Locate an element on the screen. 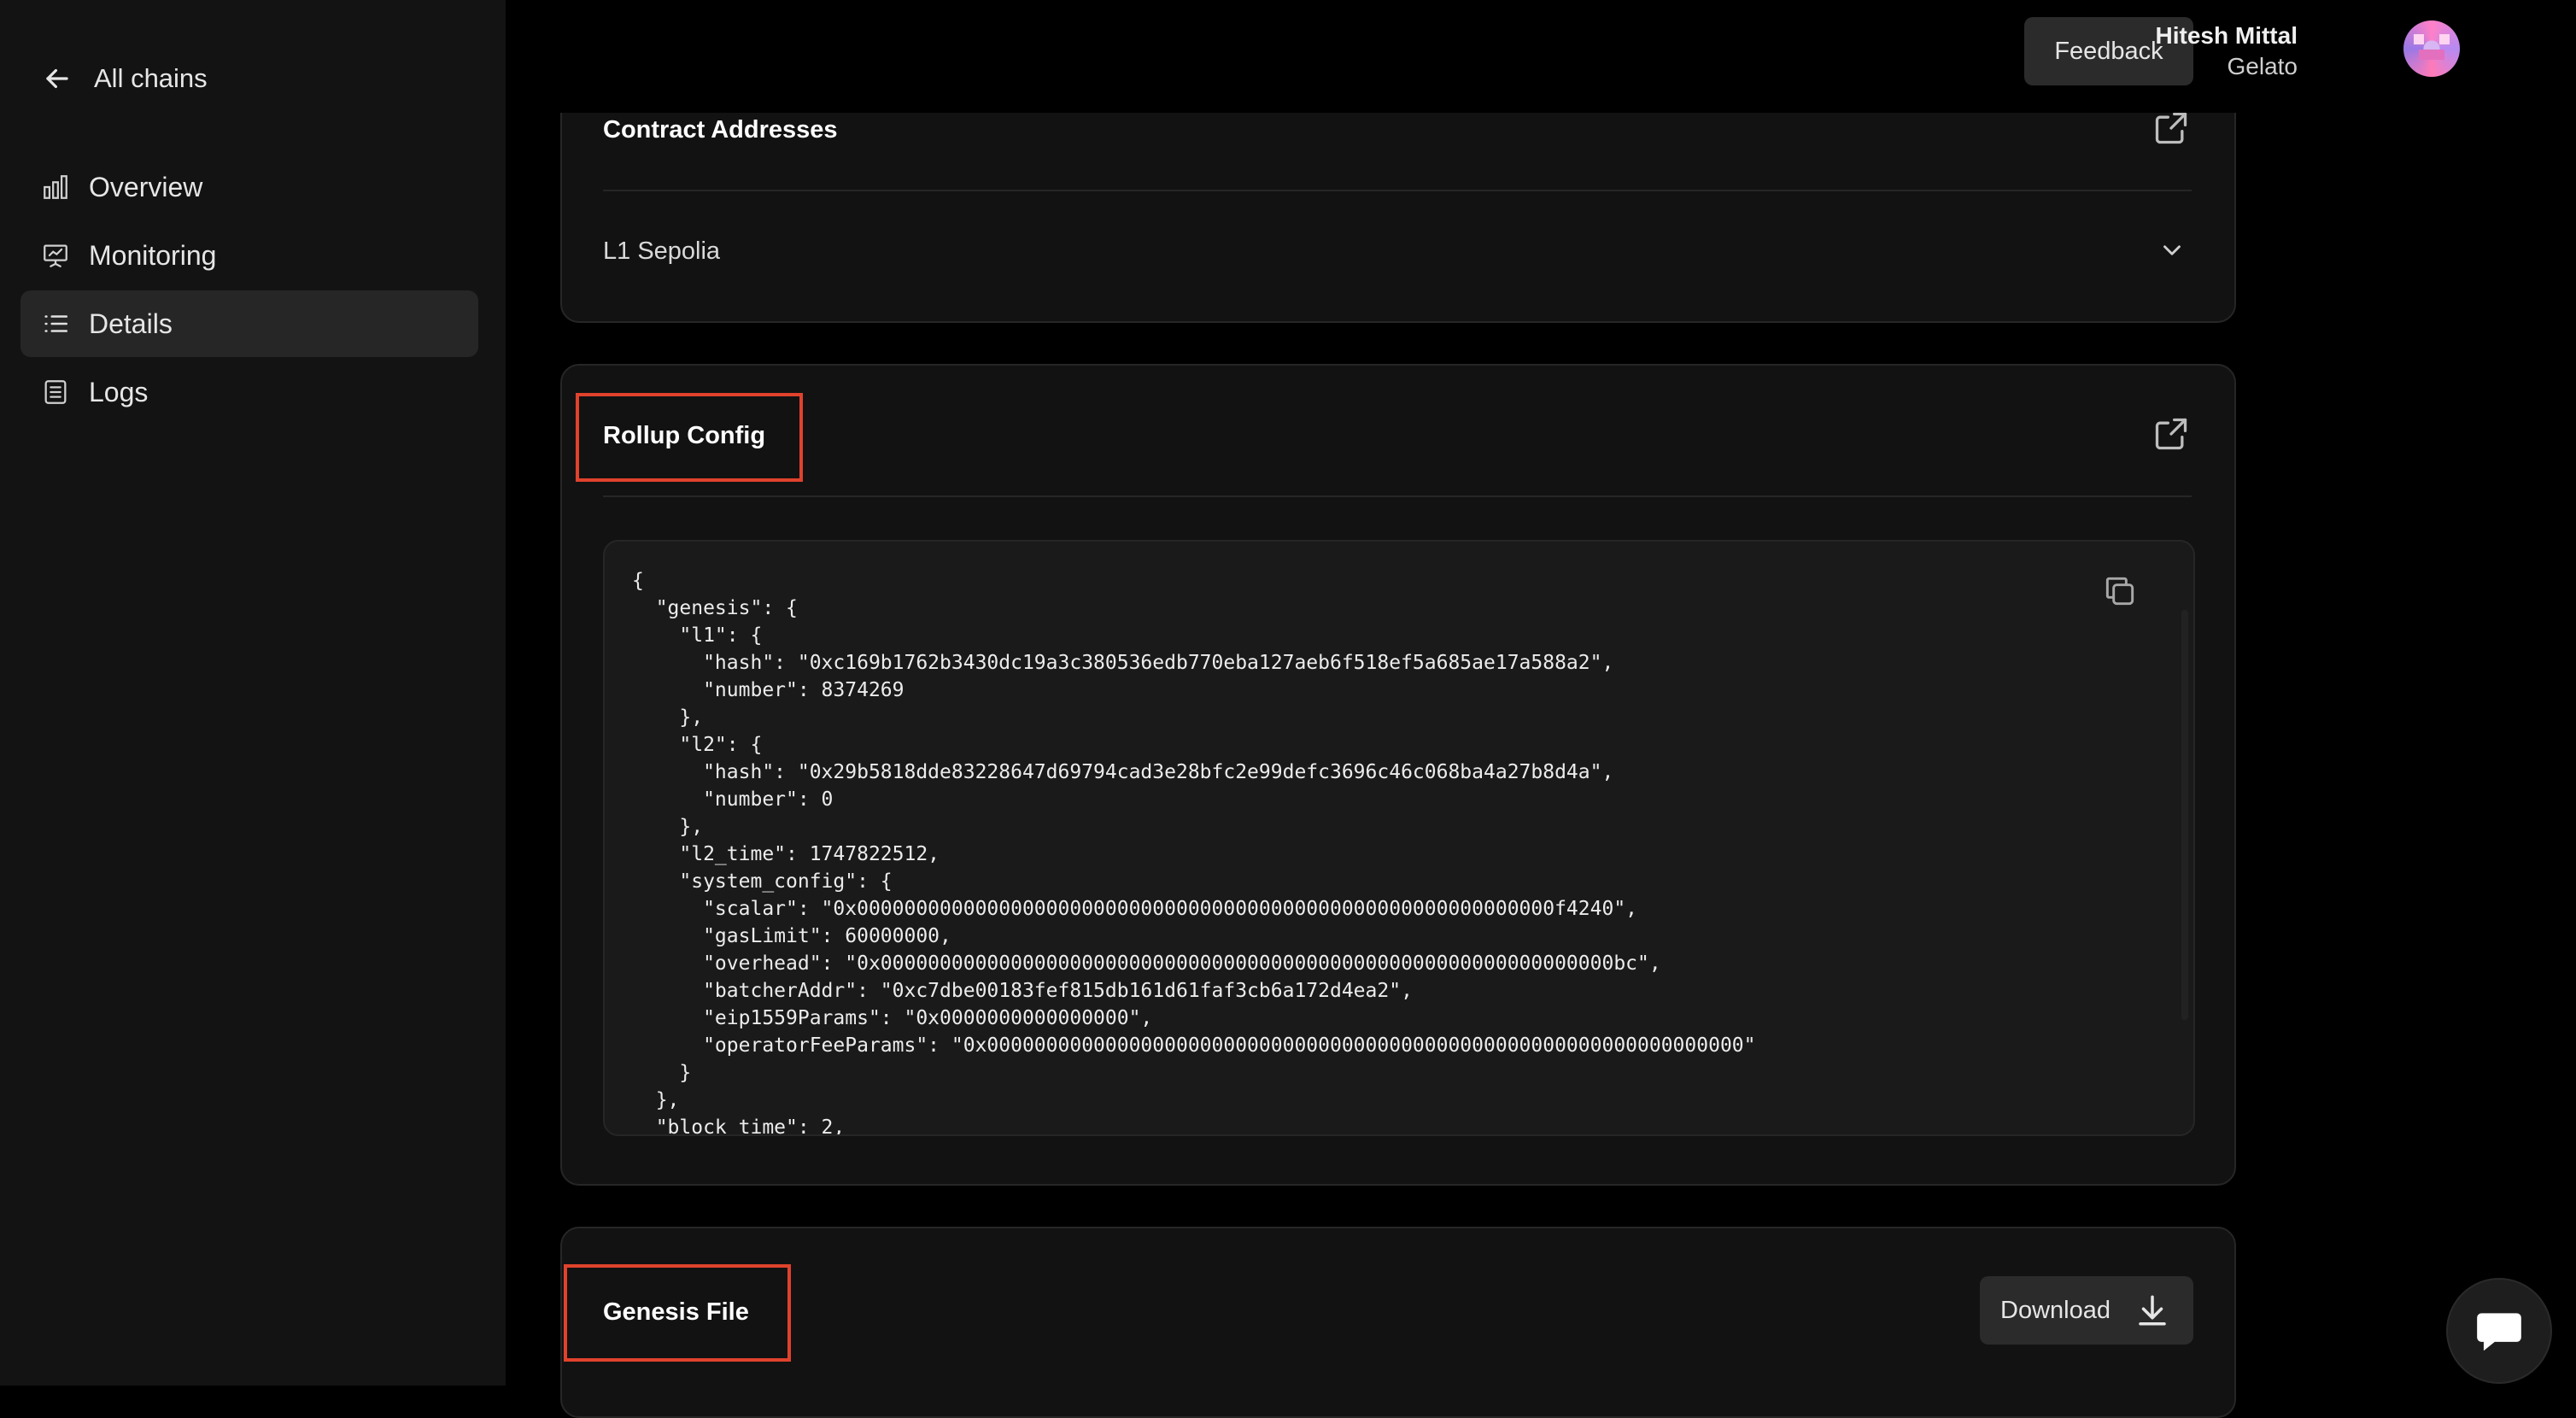  bar-chart-icon is located at coordinates (55, 187).